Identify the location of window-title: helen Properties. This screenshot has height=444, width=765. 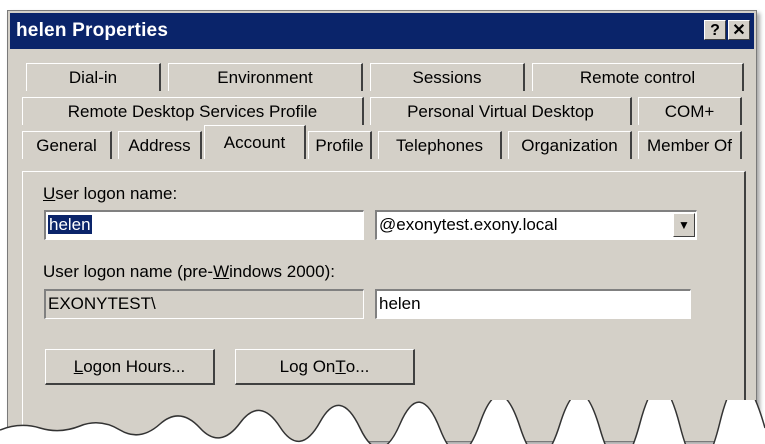
(92, 30).